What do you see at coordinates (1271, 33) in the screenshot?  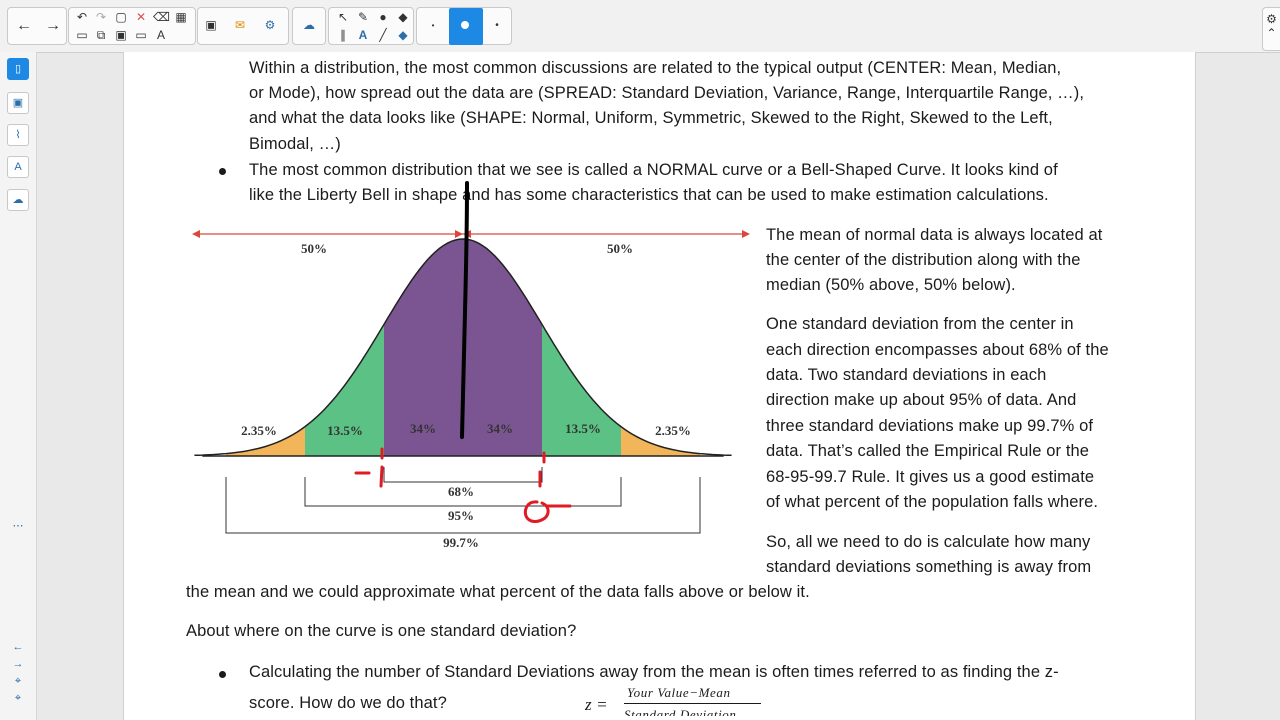 I see `chevron-icon: ⌃` at bounding box center [1271, 33].